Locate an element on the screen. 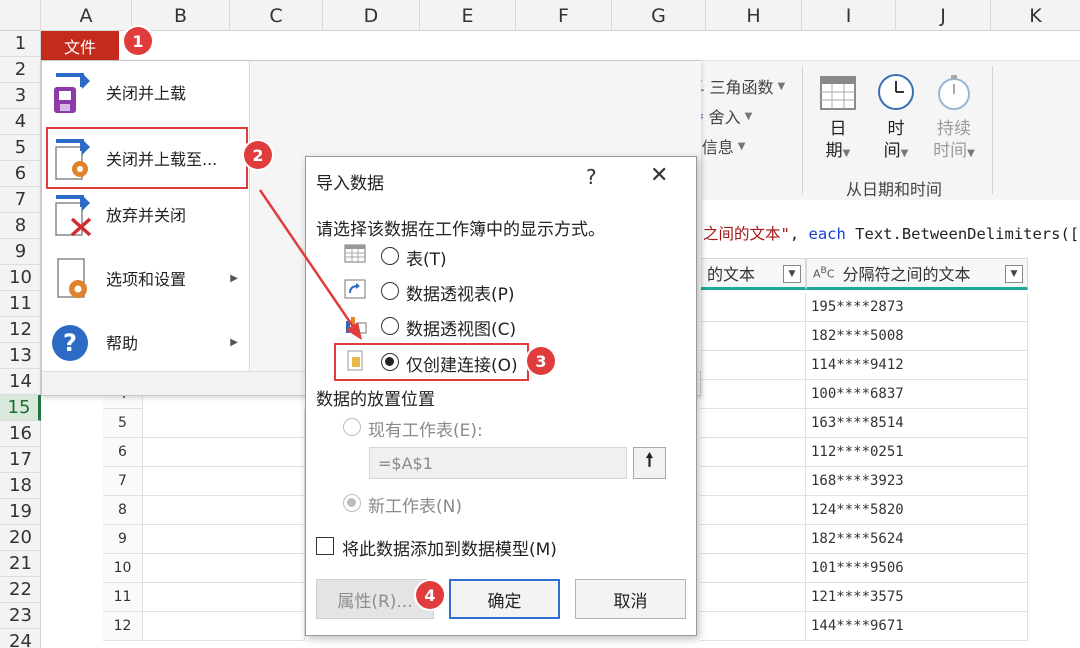 Image resolution: width=1080 pixels, height=648 pixels. step-badge-4: 4 is located at coordinates (430, 595).